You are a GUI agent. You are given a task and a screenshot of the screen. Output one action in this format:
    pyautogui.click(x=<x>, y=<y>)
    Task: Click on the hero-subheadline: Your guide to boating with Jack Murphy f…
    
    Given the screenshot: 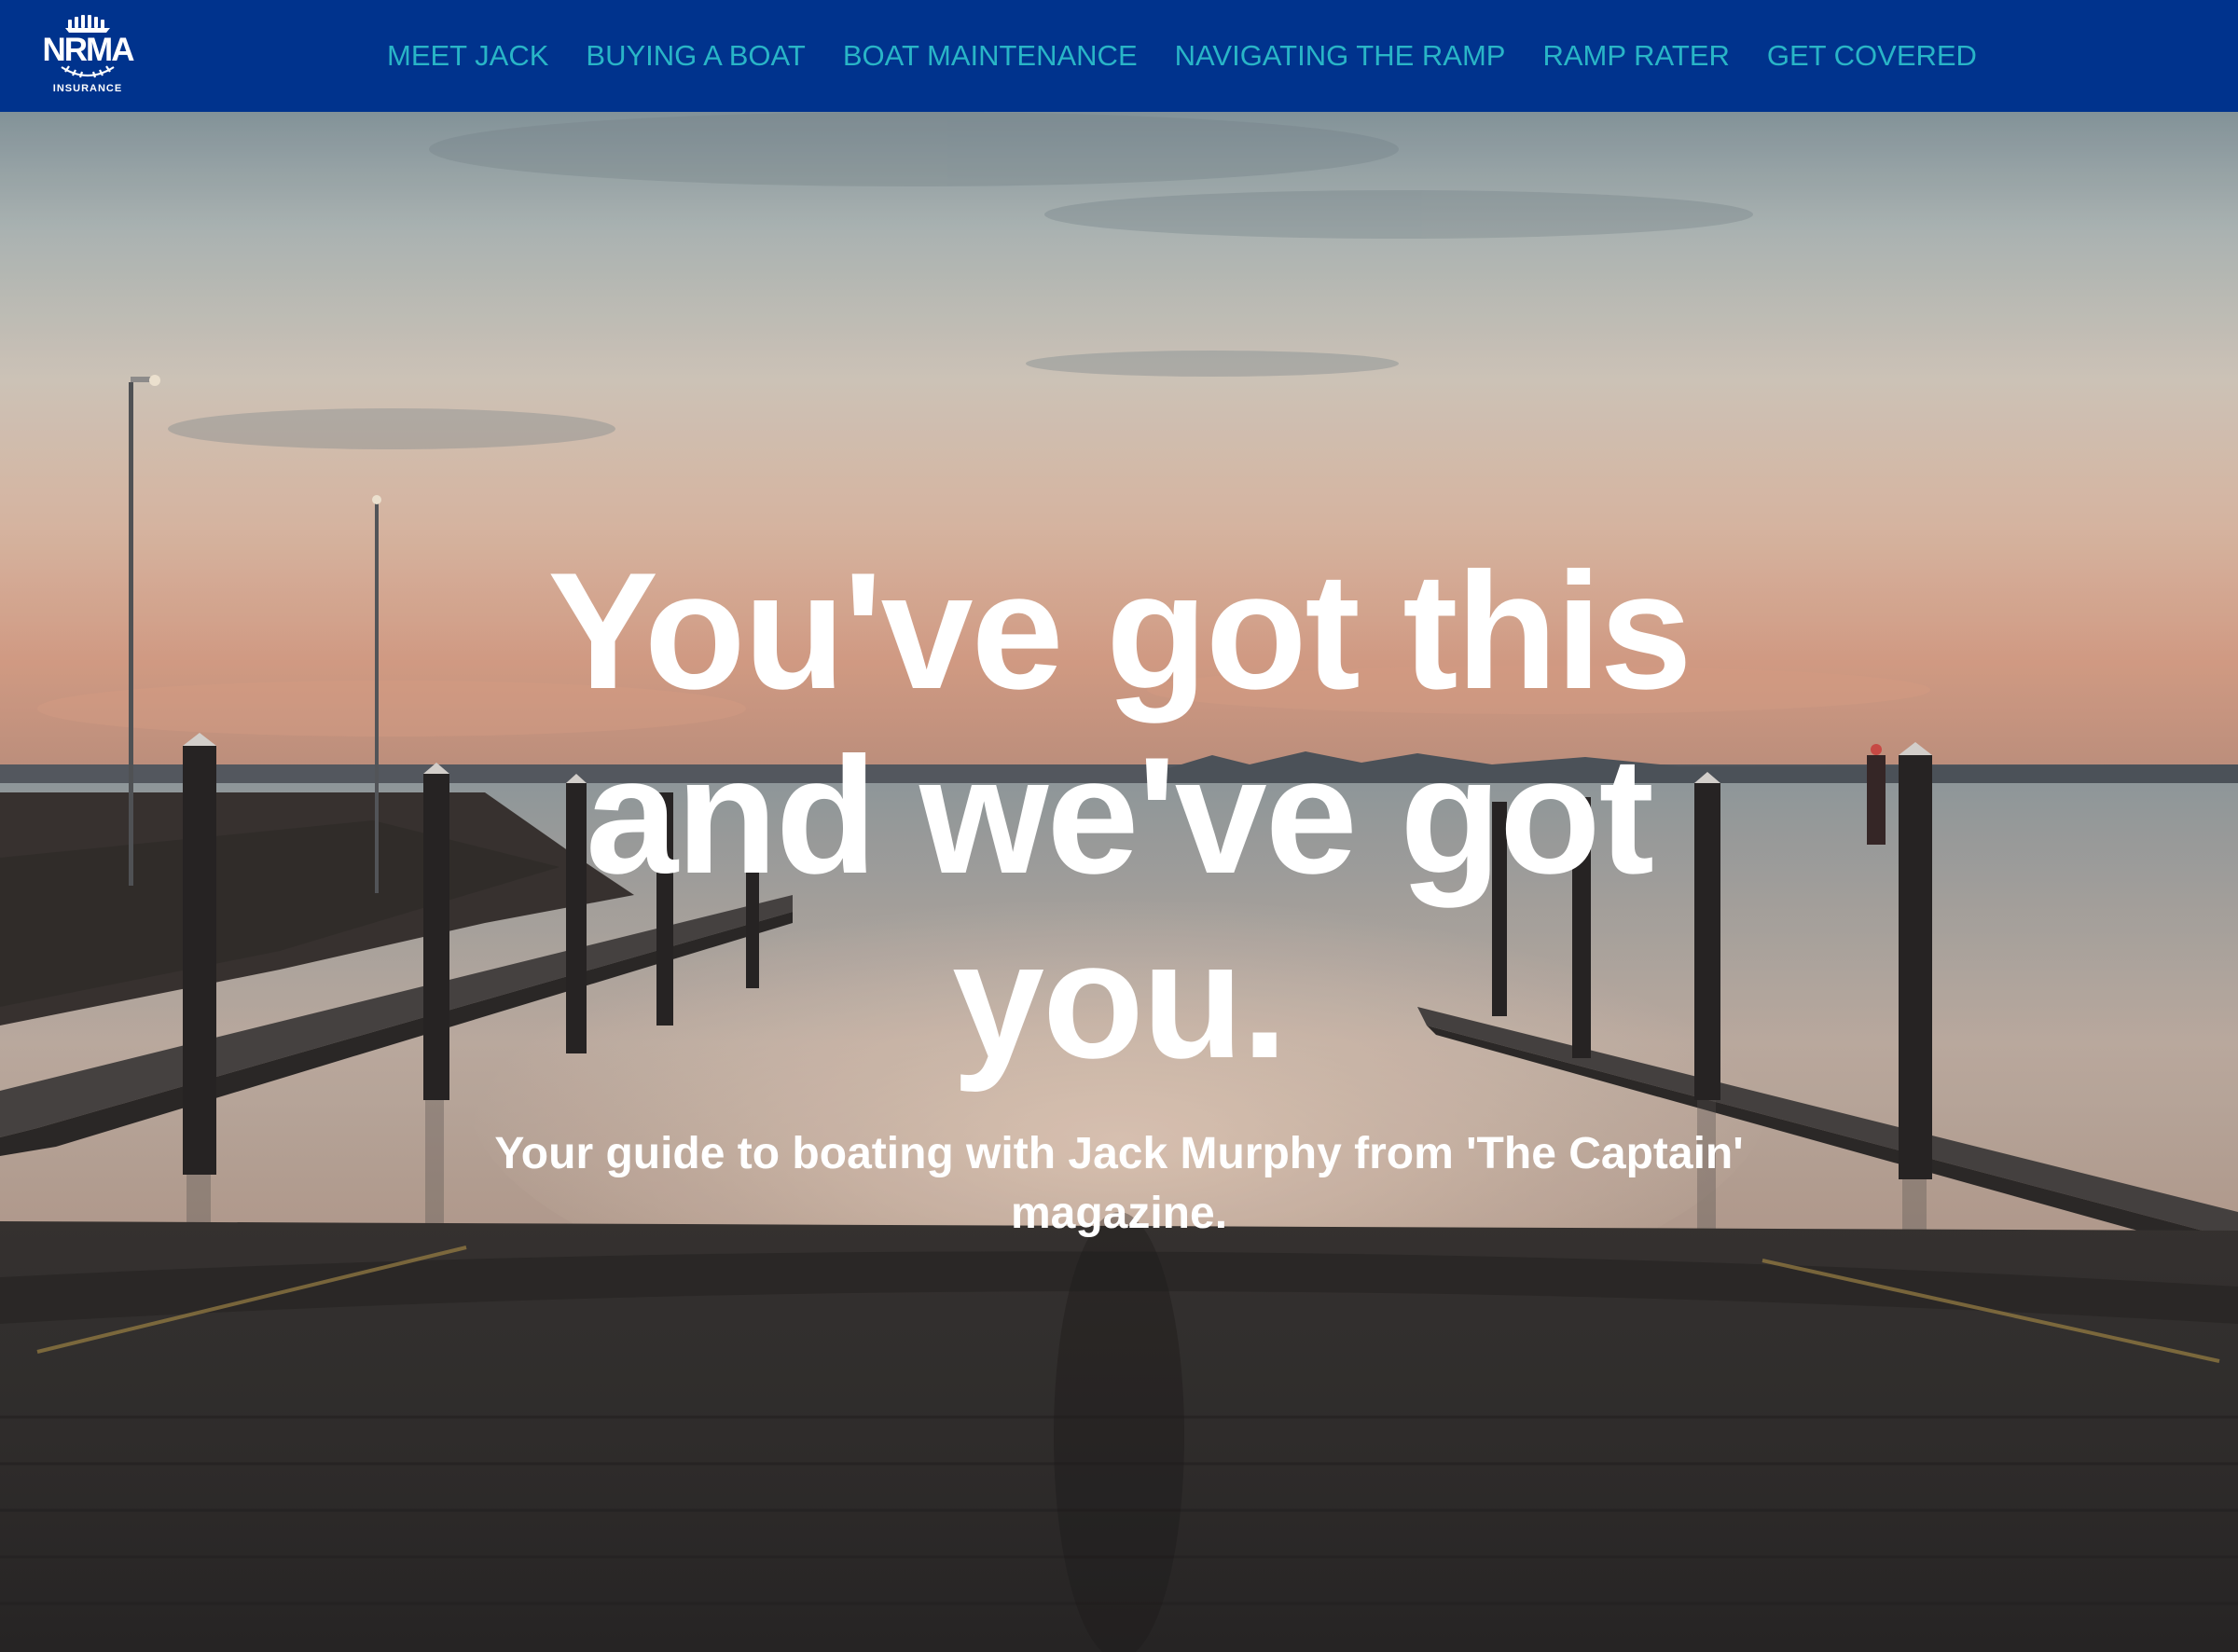 What is the action you would take?
    pyautogui.click(x=1119, y=1183)
    